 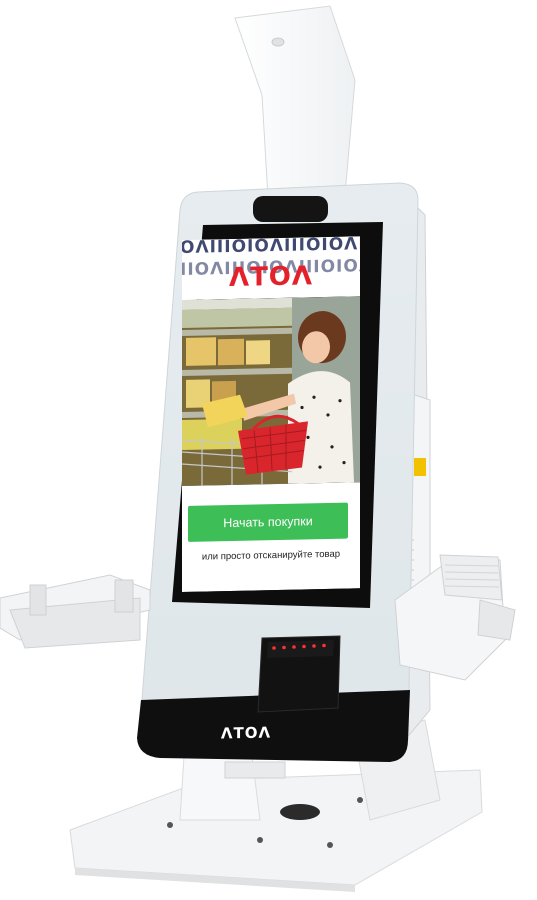 I want to click on start-shopping-button: Начать покупки, so click(x=268, y=522).